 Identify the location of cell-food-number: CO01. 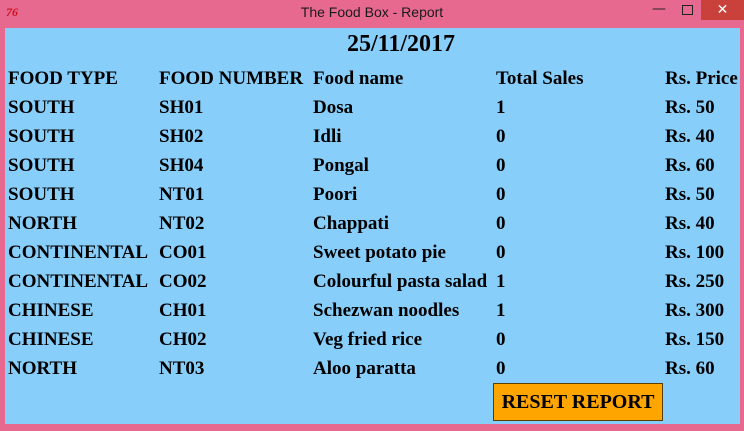
(183, 252).